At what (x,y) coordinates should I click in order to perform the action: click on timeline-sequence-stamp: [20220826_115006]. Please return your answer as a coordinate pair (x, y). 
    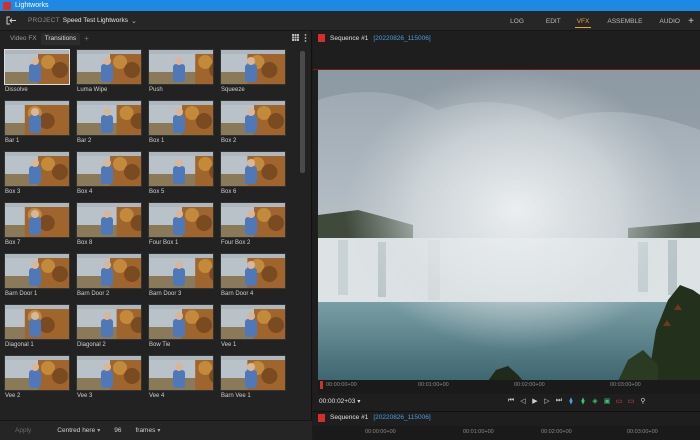
    Looking at the image, I should click on (402, 417).